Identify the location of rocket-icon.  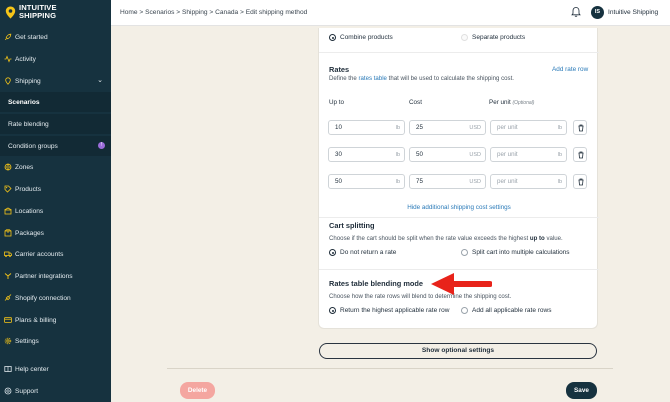
(8, 37).